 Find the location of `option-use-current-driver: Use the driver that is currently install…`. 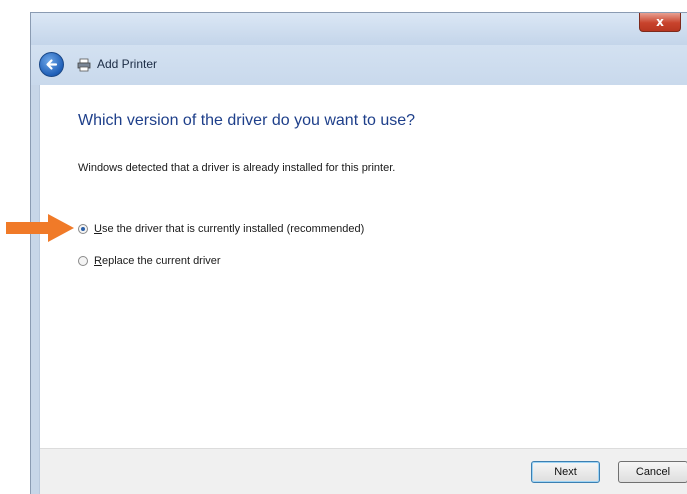

option-use-current-driver: Use the driver that is currently install… is located at coordinates (221, 229).